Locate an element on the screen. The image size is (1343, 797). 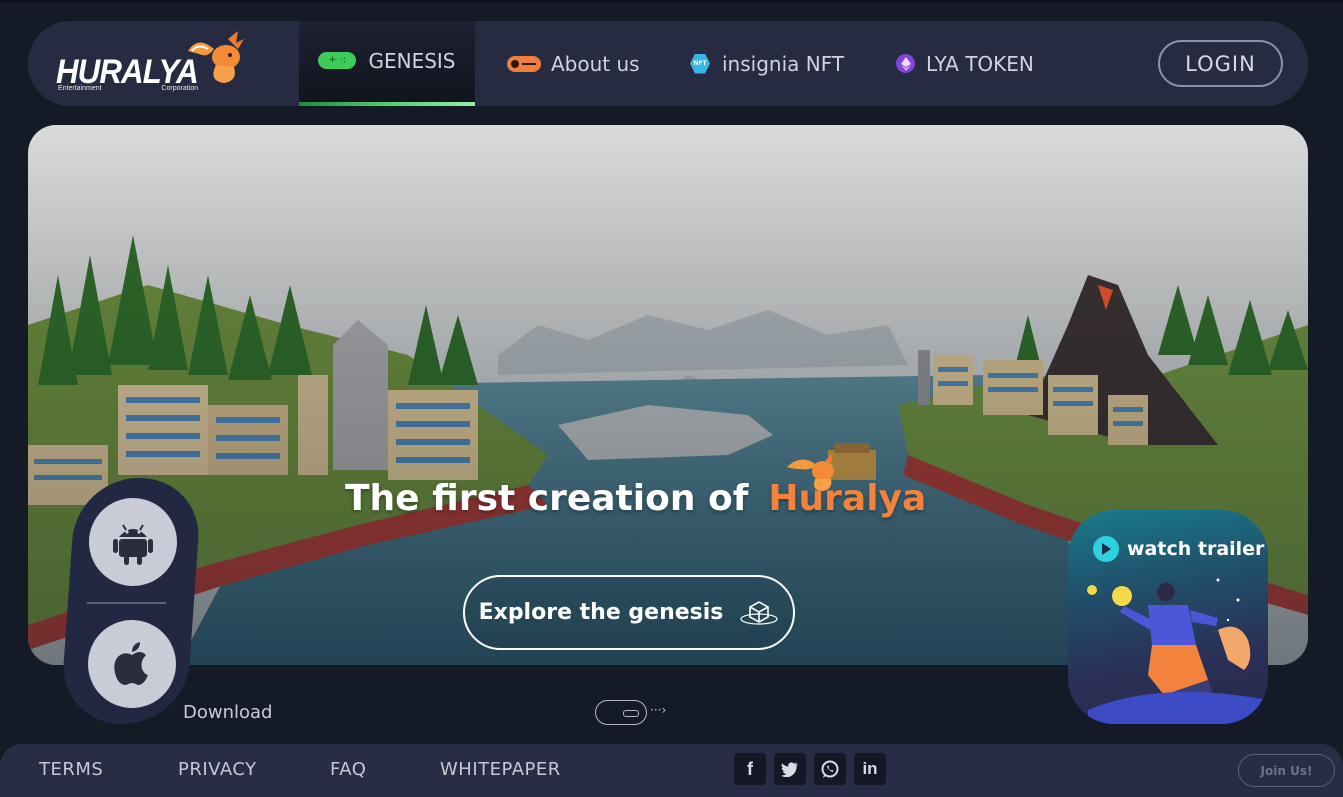
twitter-icon is located at coordinates (790, 769).